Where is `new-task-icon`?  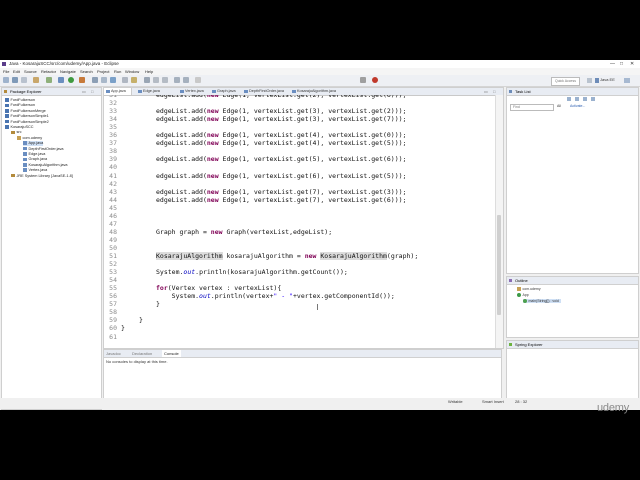
new-task-icon is located at coordinates (569, 99).